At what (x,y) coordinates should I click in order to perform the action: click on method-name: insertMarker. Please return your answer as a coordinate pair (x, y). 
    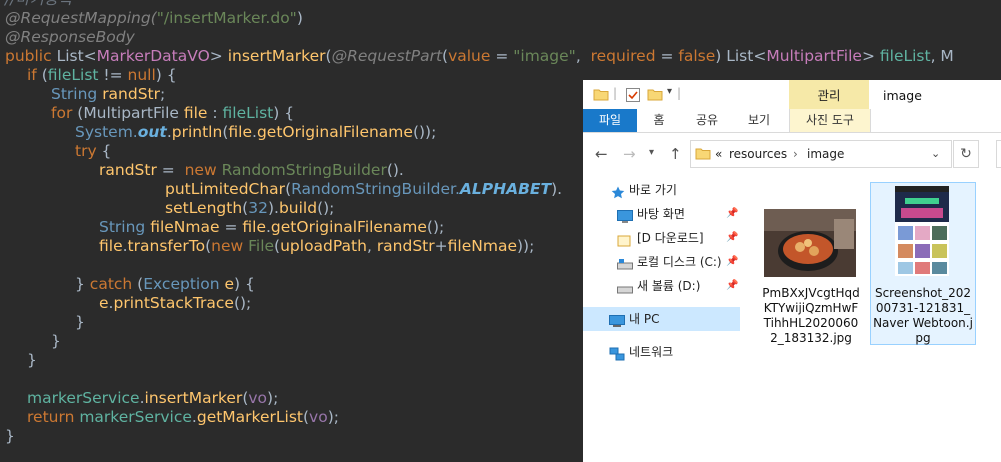
    Looking at the image, I should click on (193, 398).